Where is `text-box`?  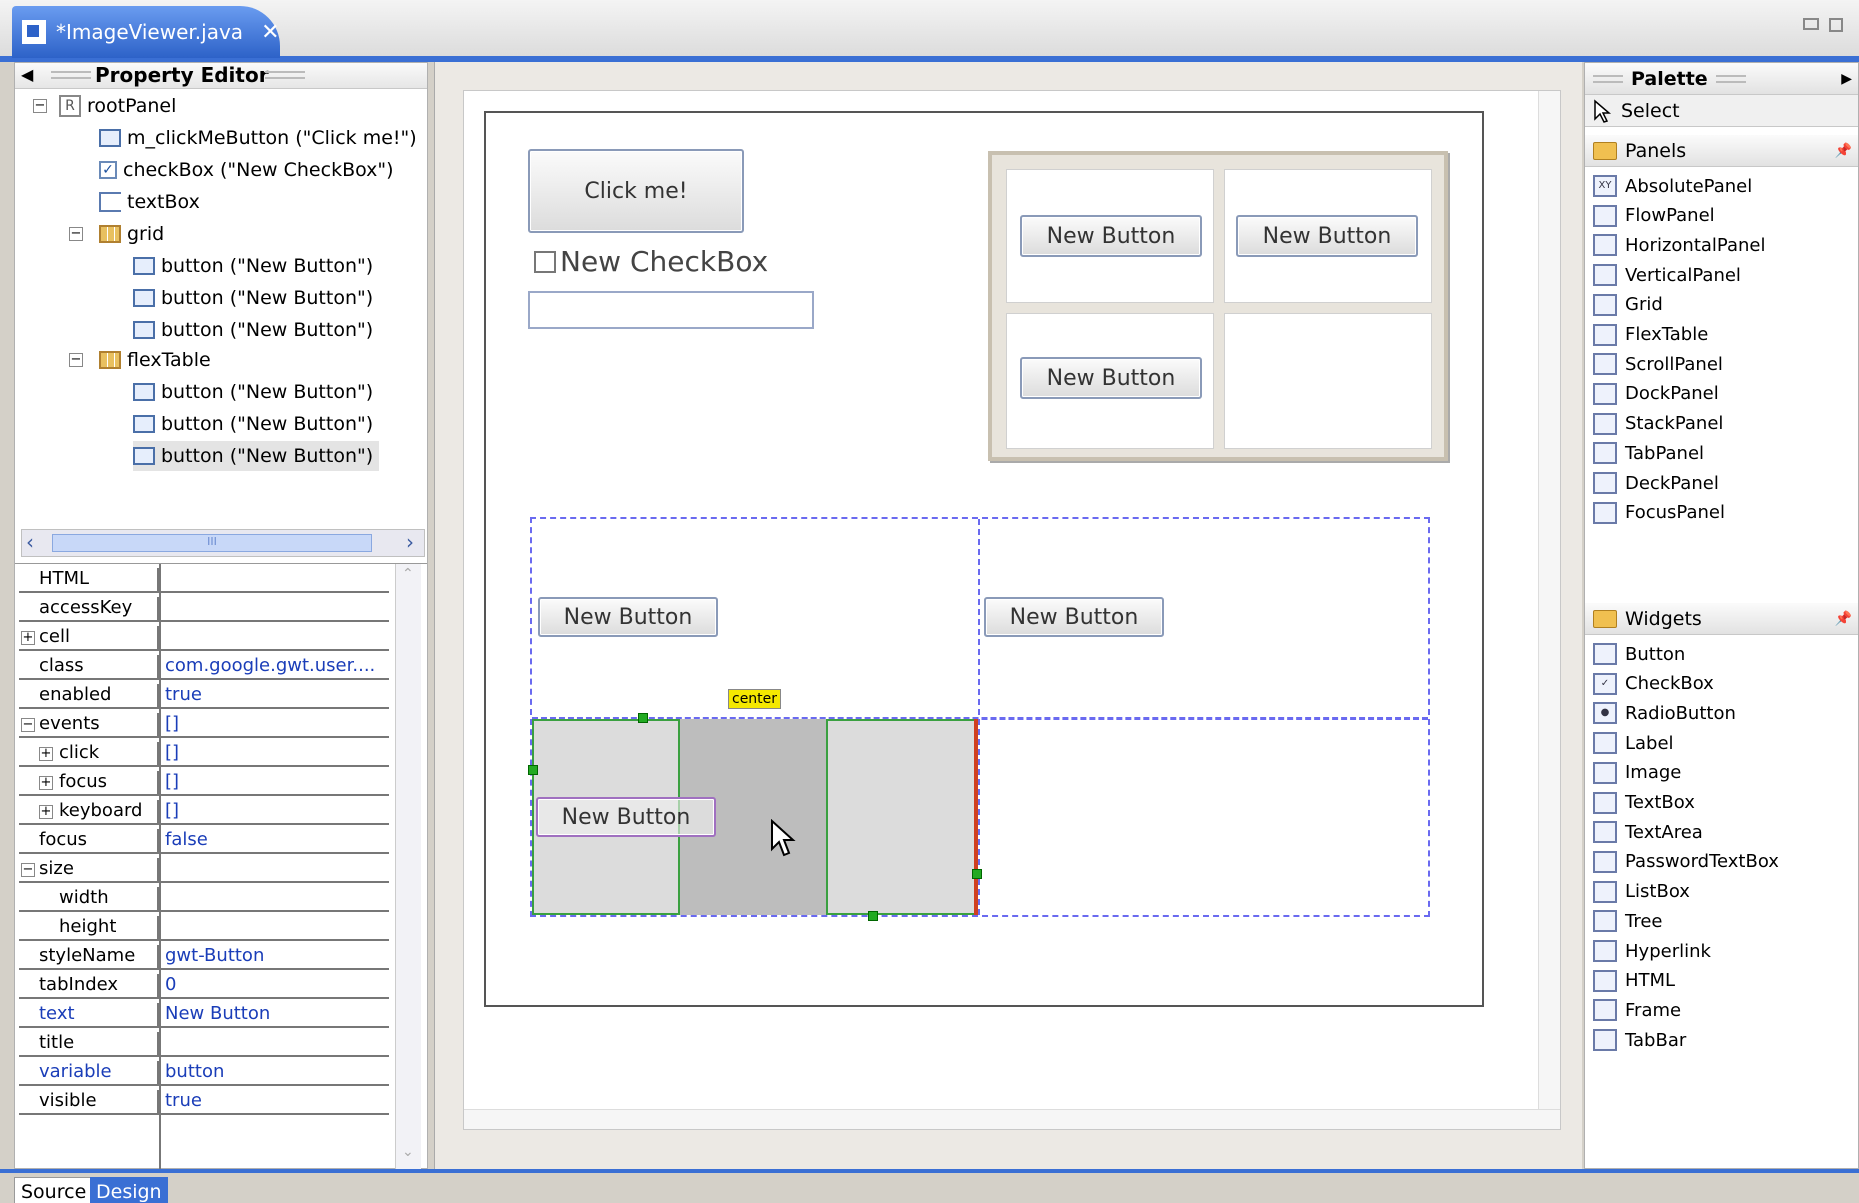
text-box is located at coordinates (671, 310).